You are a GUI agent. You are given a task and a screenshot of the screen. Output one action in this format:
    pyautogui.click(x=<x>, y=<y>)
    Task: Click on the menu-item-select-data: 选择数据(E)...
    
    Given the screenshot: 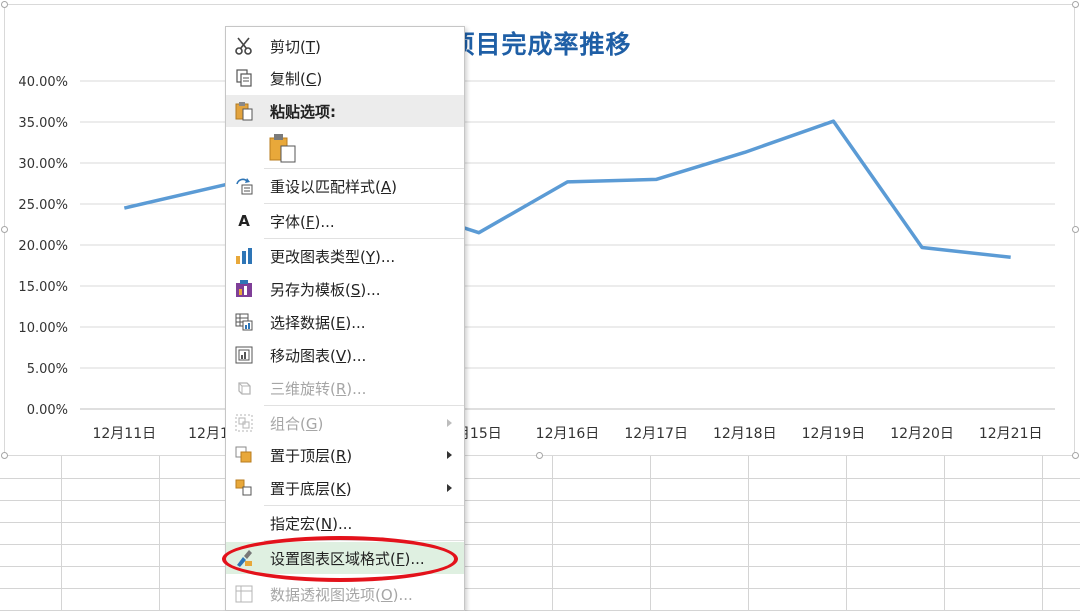 What is the action you would take?
    pyautogui.click(x=345, y=322)
    